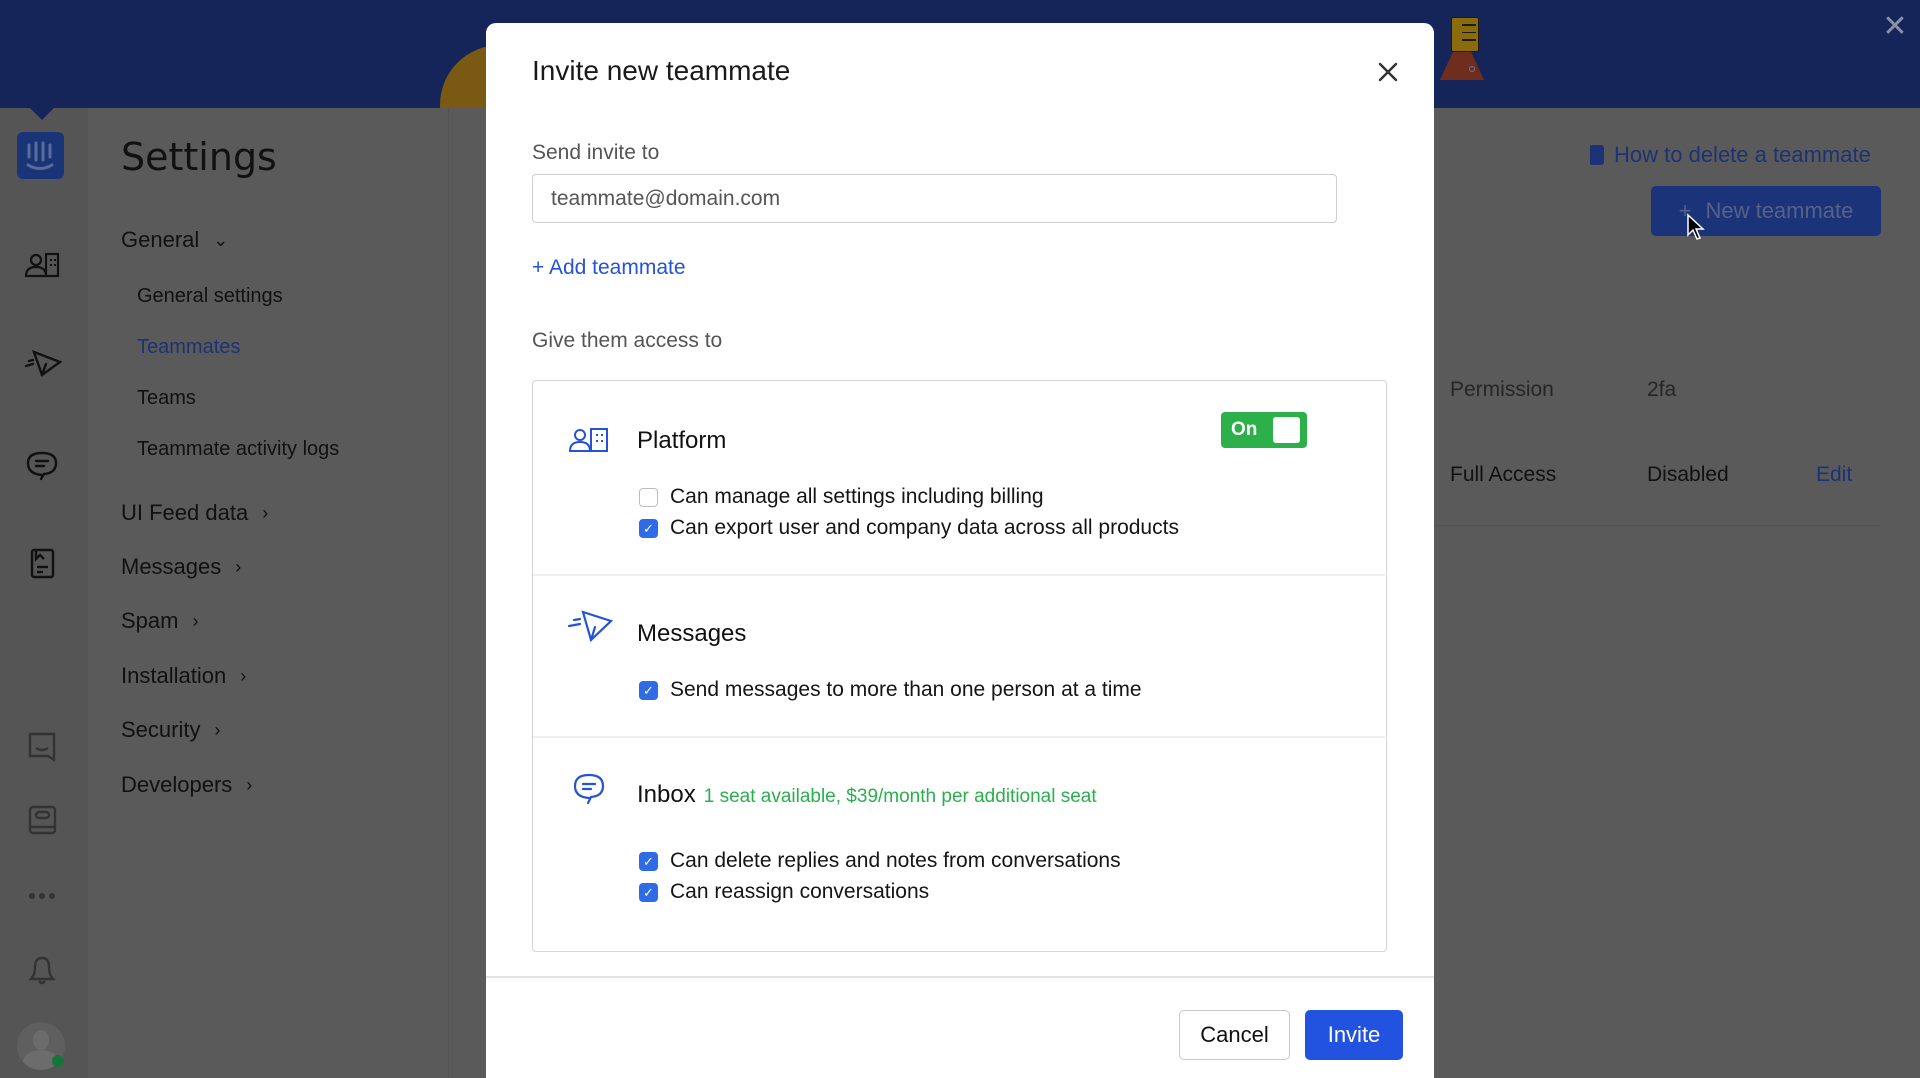 This screenshot has height=1078, width=1920. I want to click on how-to-delete-teammate-link: How to delete a teammate, so click(1730, 155).